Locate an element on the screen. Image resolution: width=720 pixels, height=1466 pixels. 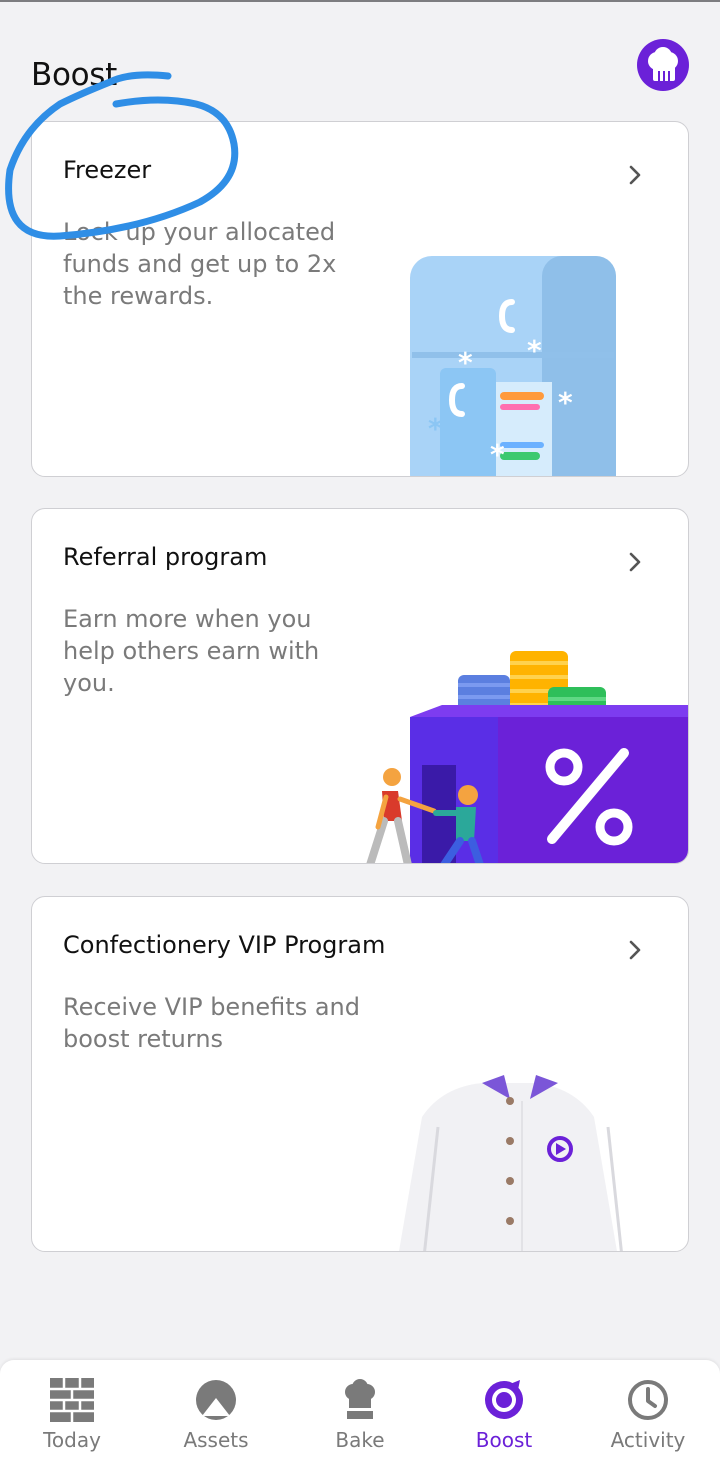
brick-wall-icon is located at coordinates (72, 1400).